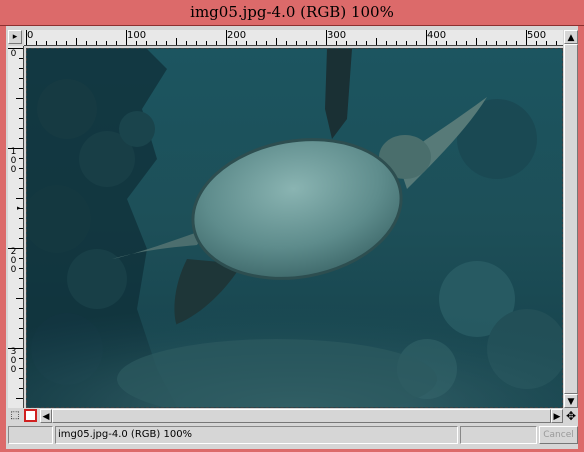 This screenshot has width=584, height=452. Describe the element at coordinates (13, 54) in the screenshot. I see `vruler-label: 0` at that location.